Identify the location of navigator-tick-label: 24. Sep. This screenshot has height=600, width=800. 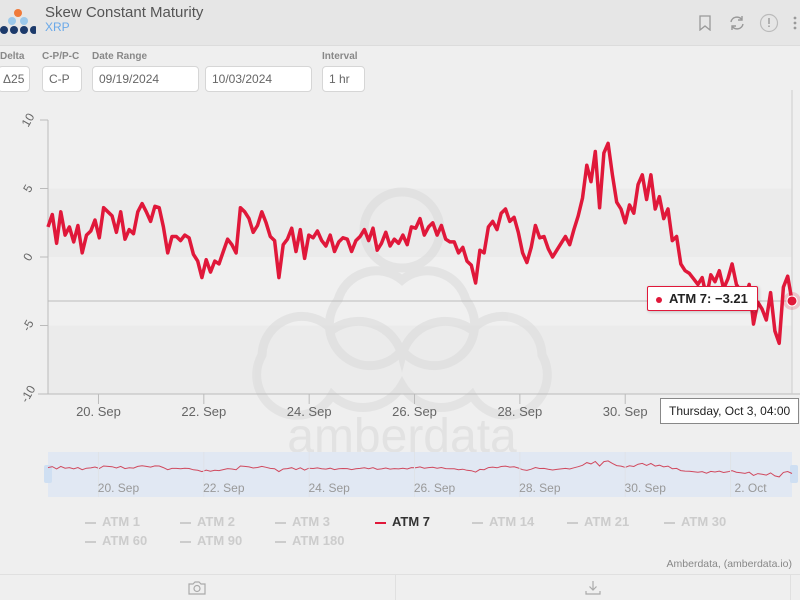
(329, 488).